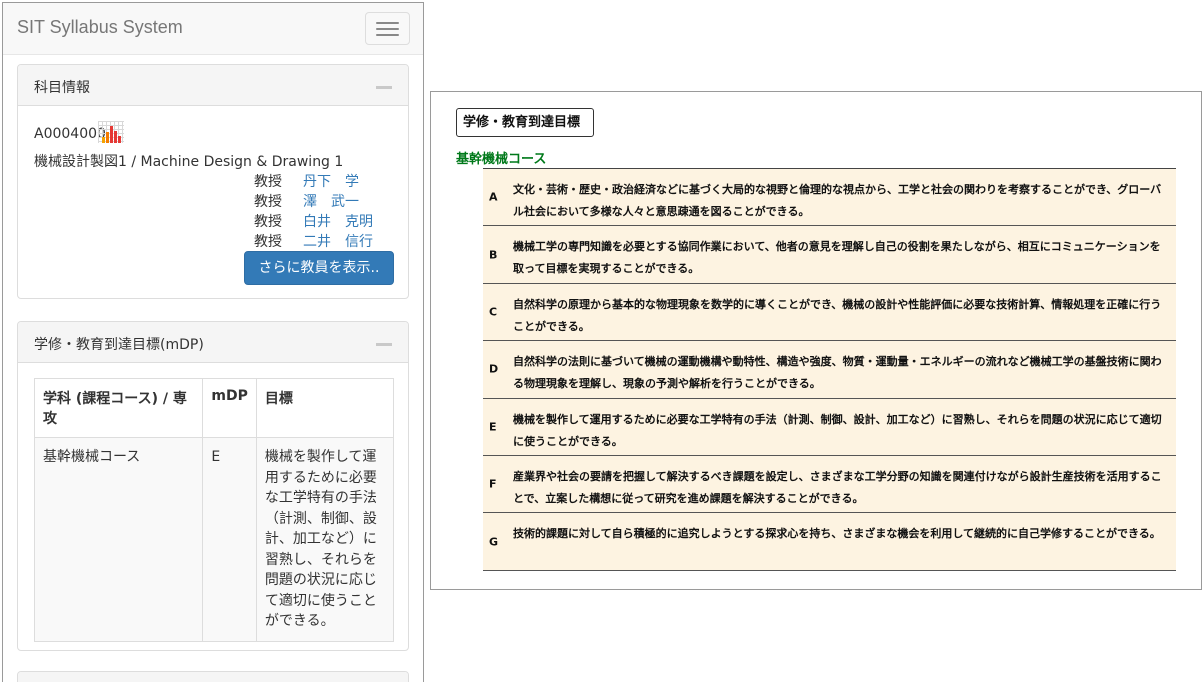 The height and width of the screenshot is (682, 1204). I want to click on course-heading: 基幹機械コース, so click(501, 159).